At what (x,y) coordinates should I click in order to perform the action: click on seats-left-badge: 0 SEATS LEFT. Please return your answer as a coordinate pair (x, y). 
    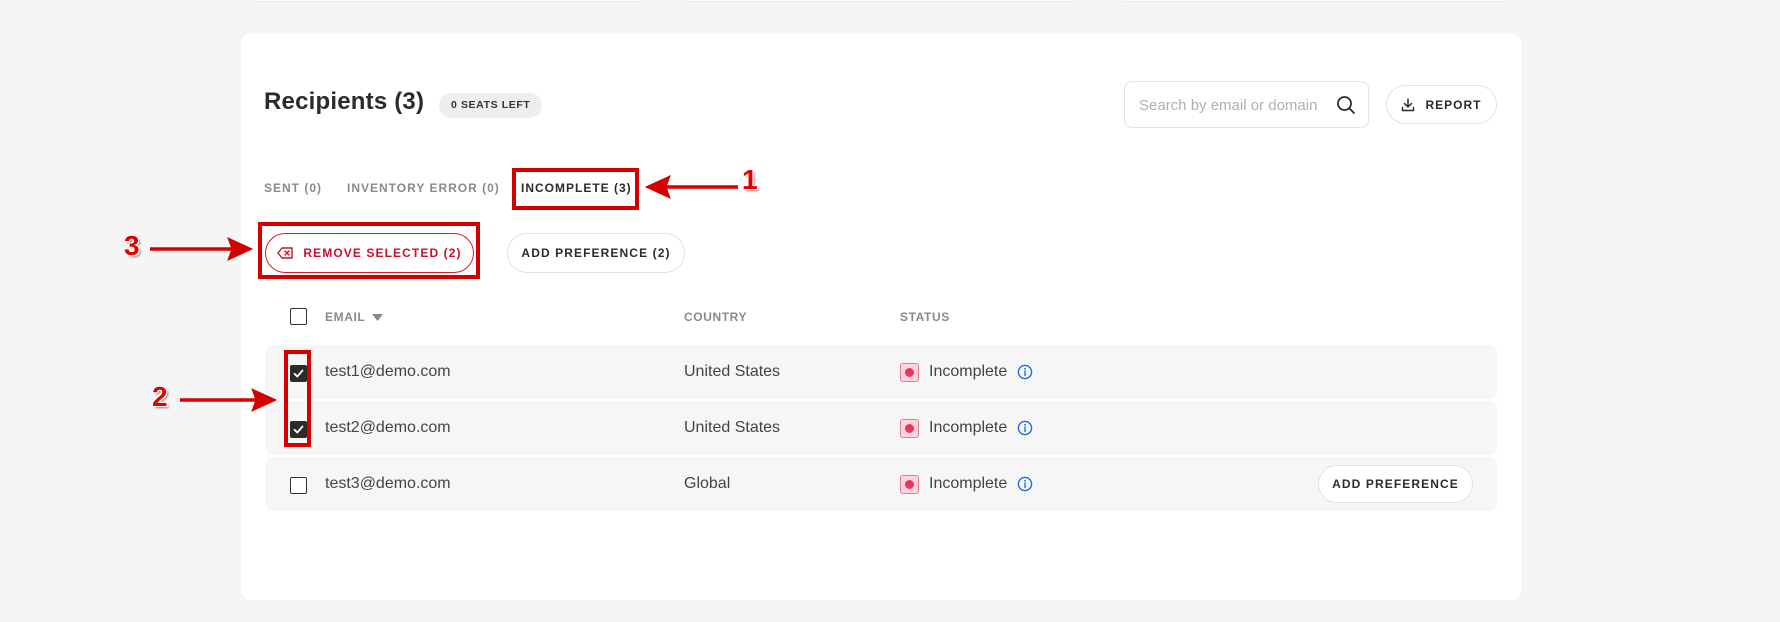
    Looking at the image, I should click on (491, 105).